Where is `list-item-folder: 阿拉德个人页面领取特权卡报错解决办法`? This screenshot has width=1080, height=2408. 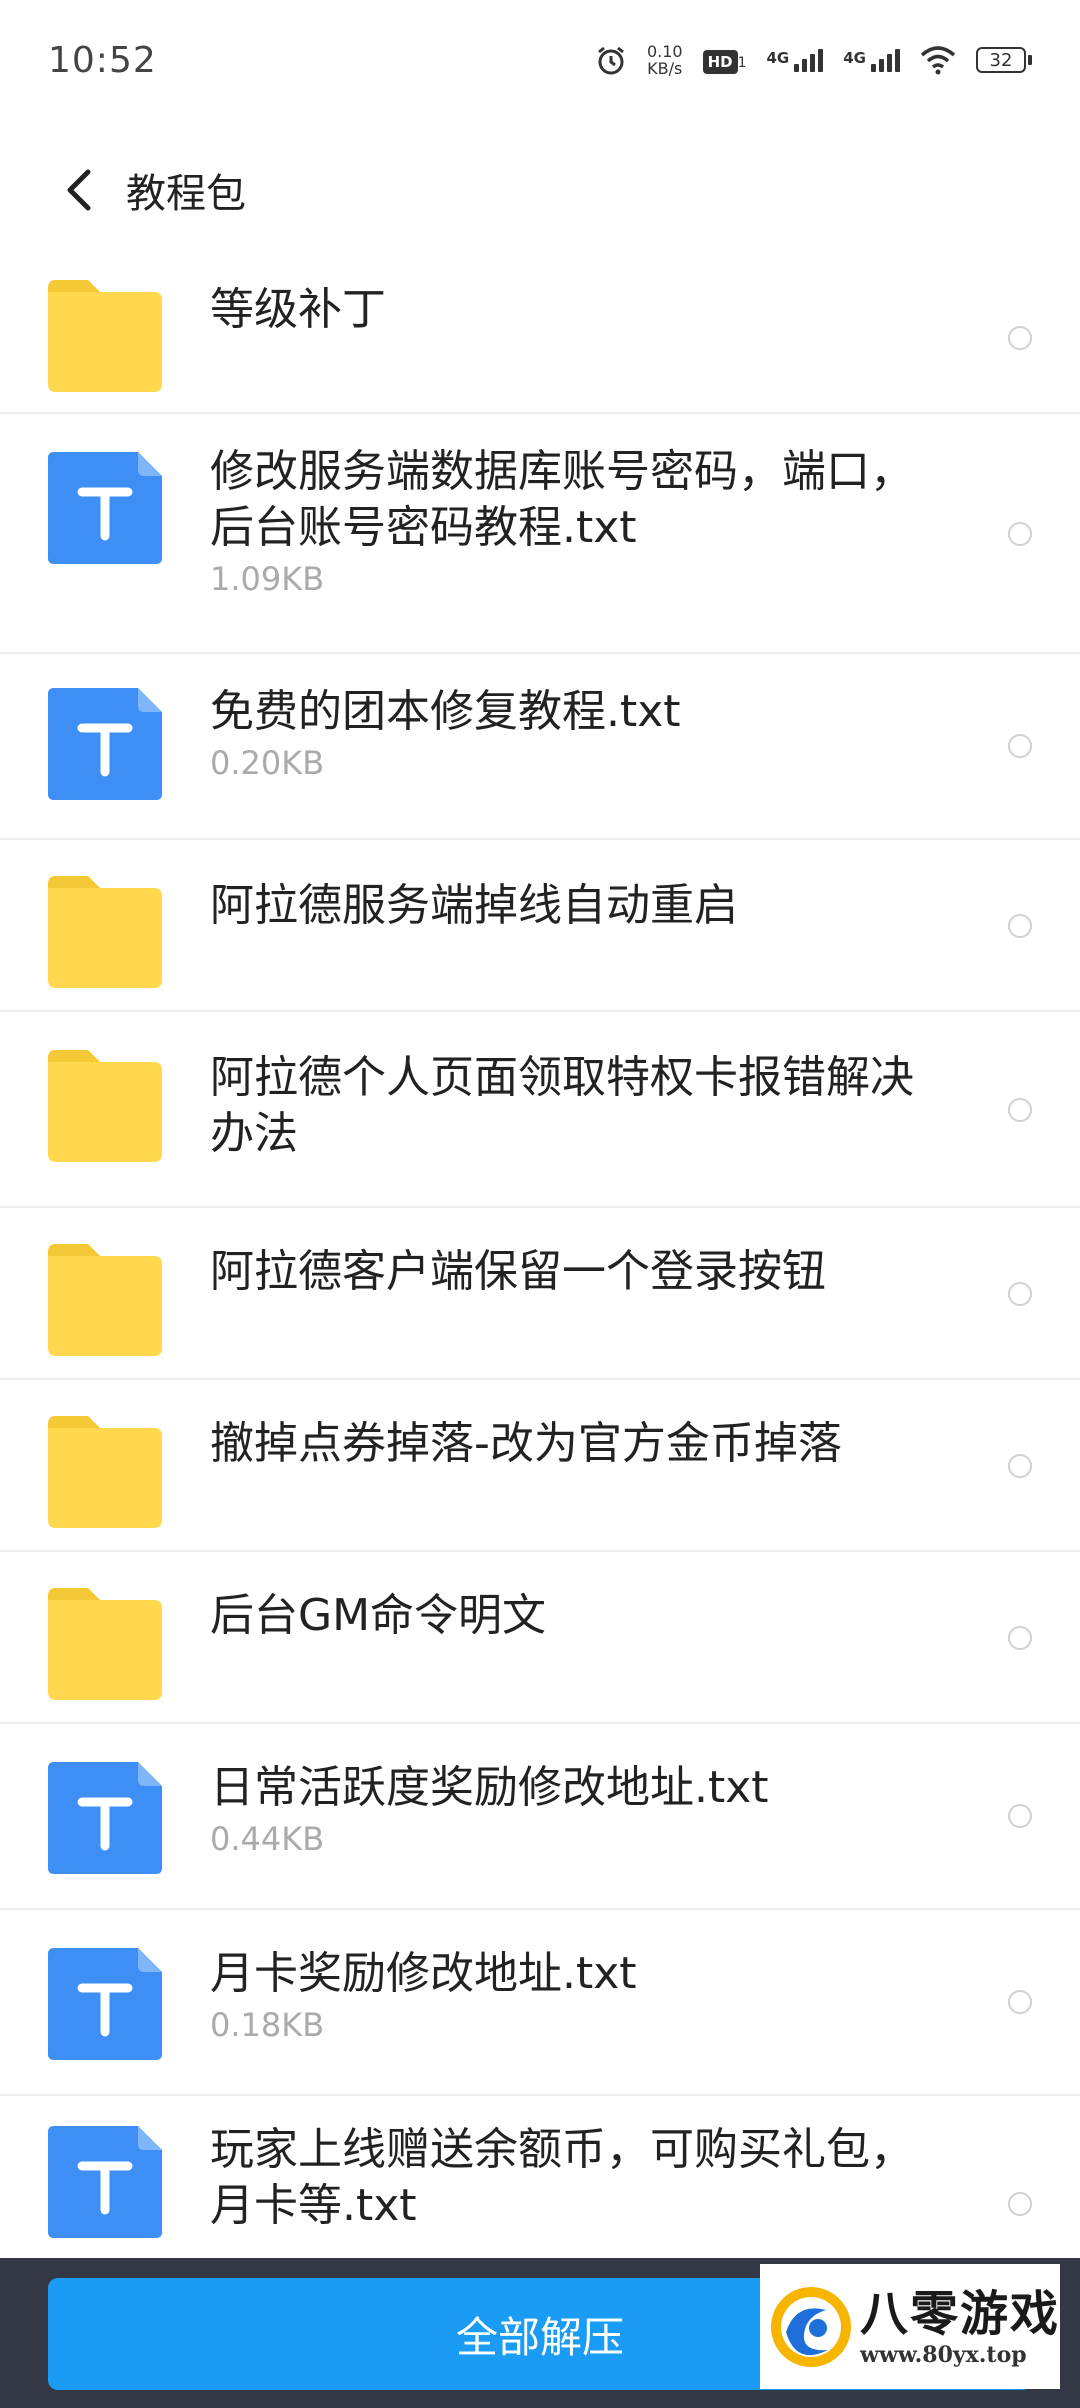 list-item-folder: 阿拉德个人页面领取特权卡报错解决办法 is located at coordinates (540, 1110).